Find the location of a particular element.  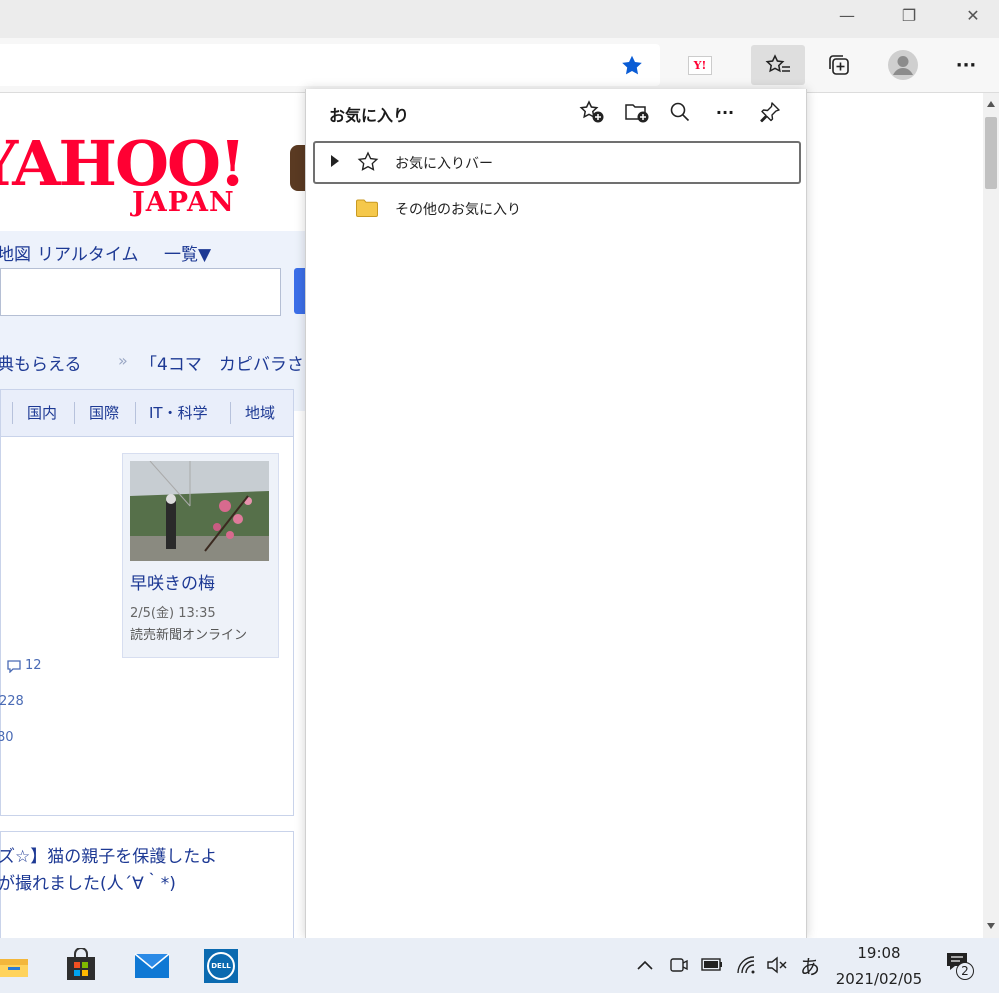

yahoo-extension-button: Y! is located at coordinates (700, 65).